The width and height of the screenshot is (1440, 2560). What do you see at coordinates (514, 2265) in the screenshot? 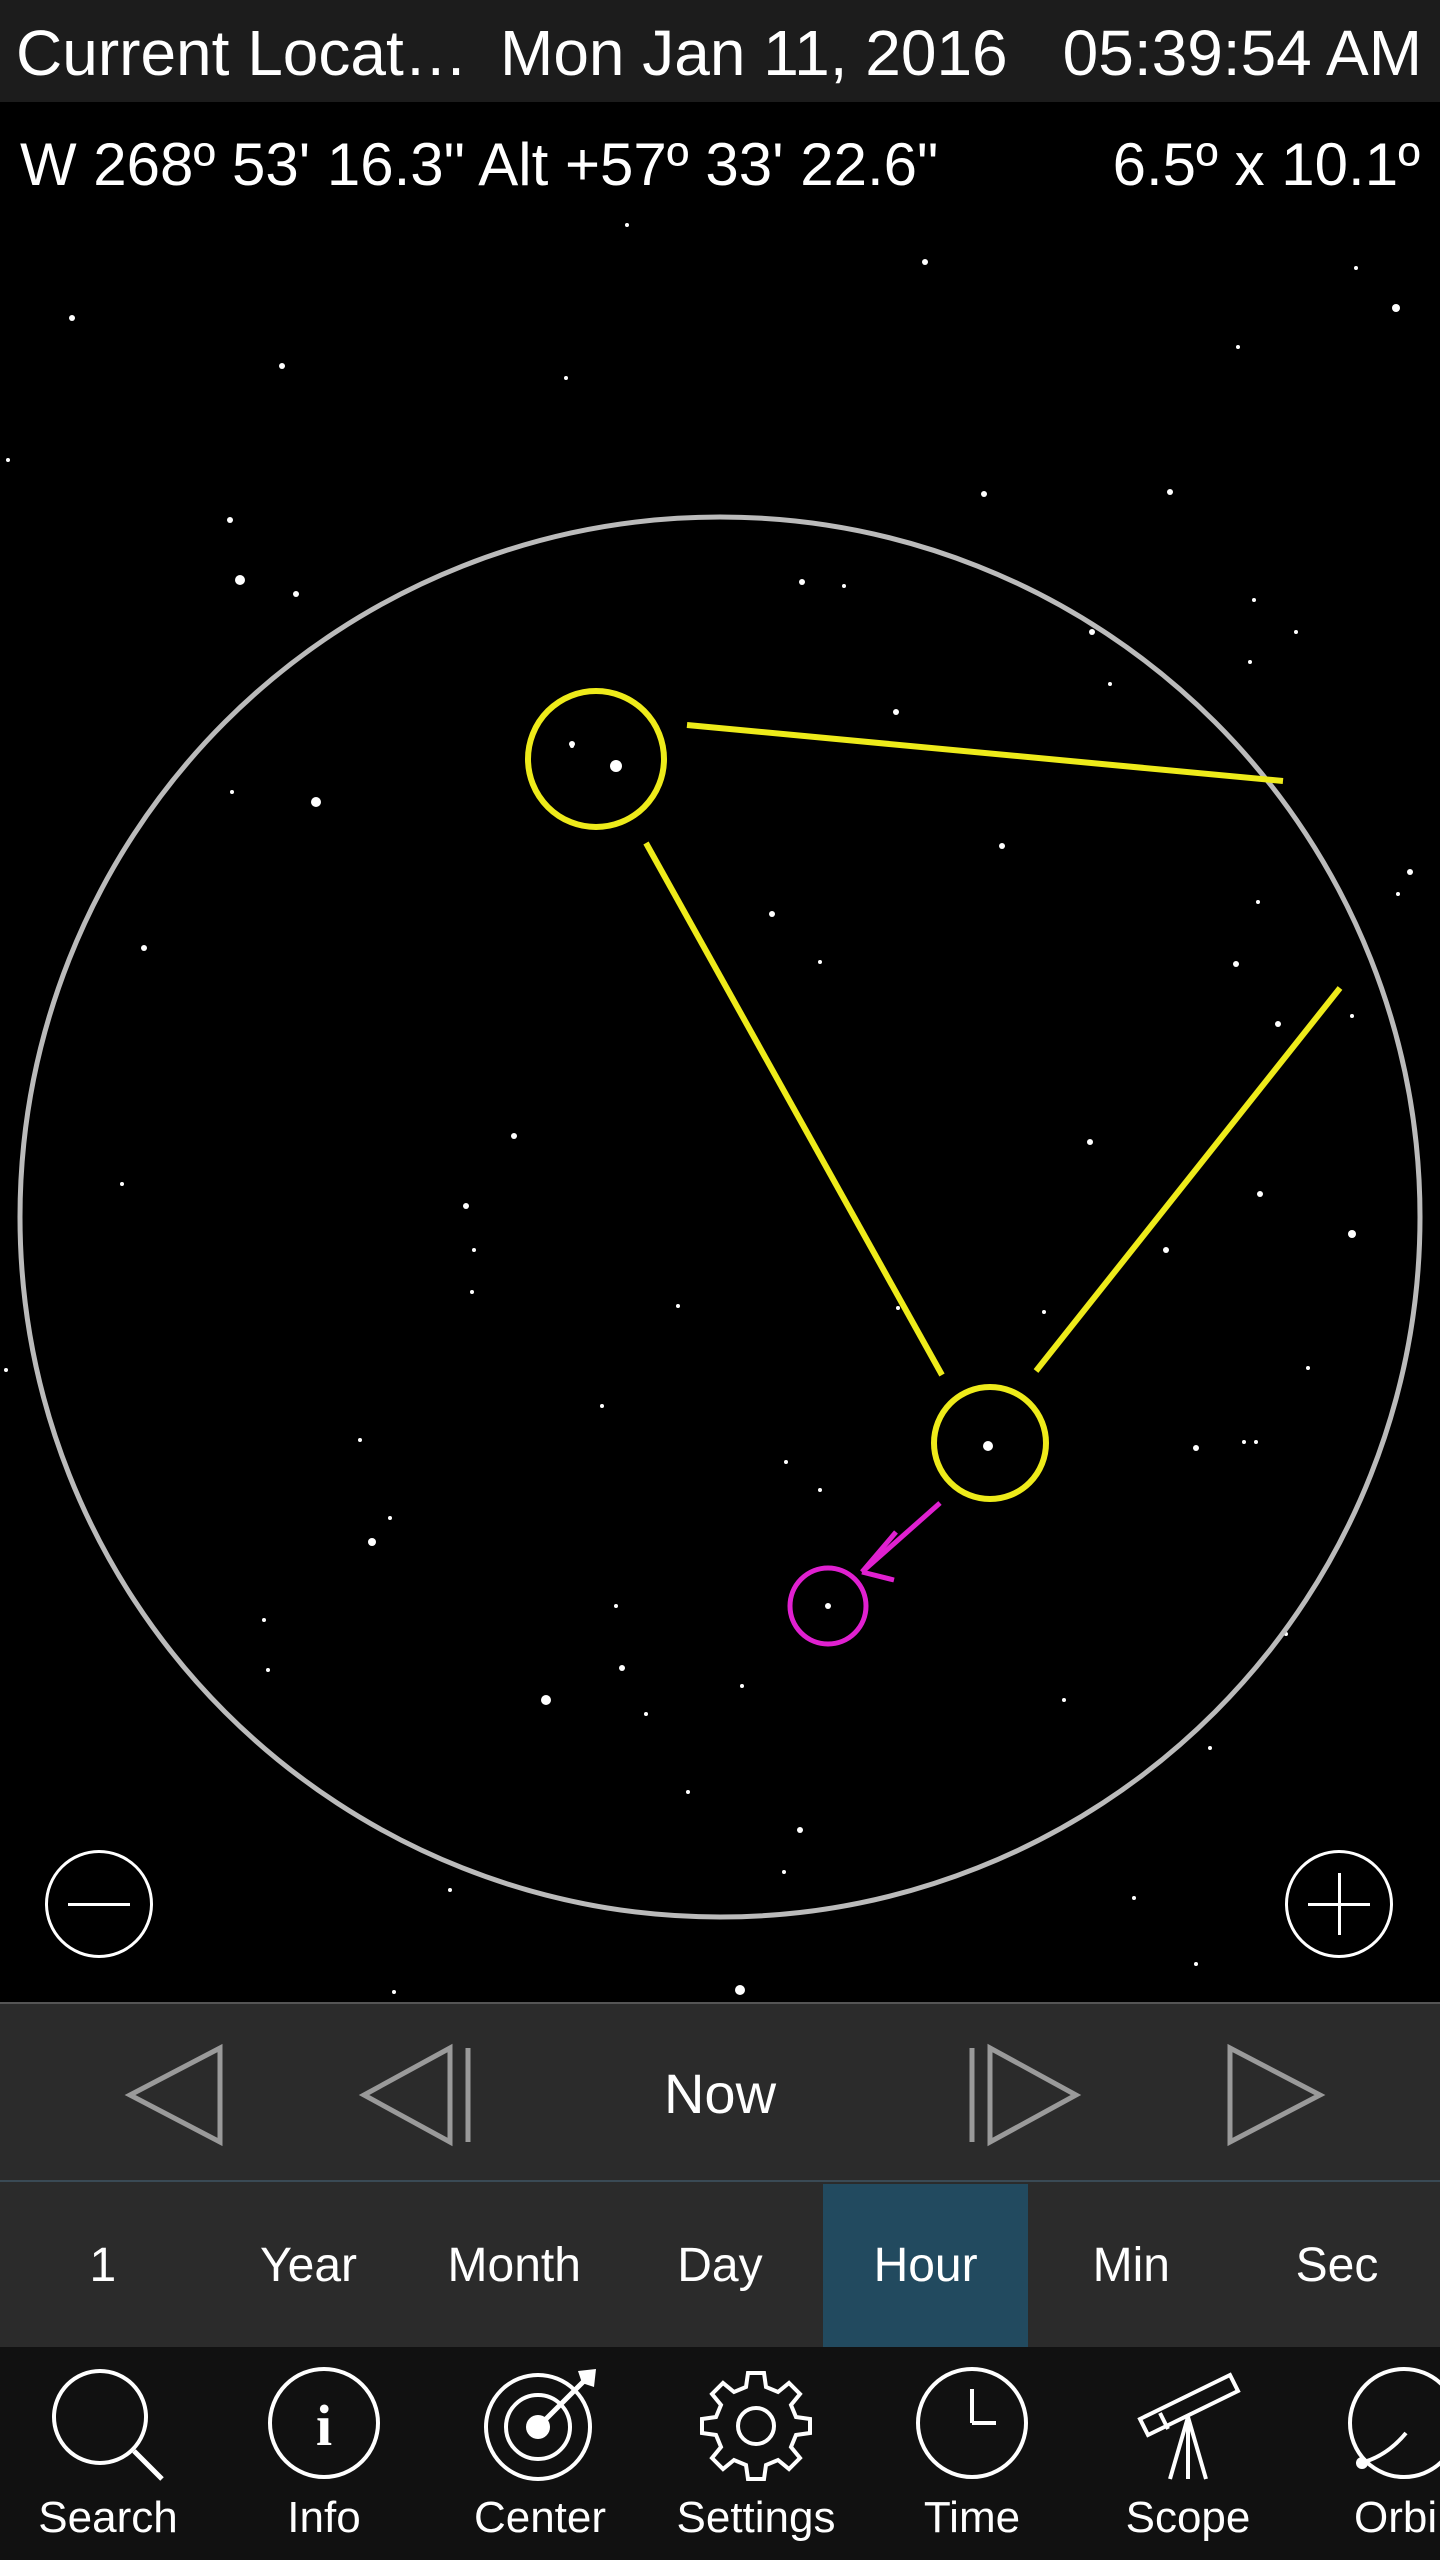
I see `unit-month: Month` at bounding box center [514, 2265].